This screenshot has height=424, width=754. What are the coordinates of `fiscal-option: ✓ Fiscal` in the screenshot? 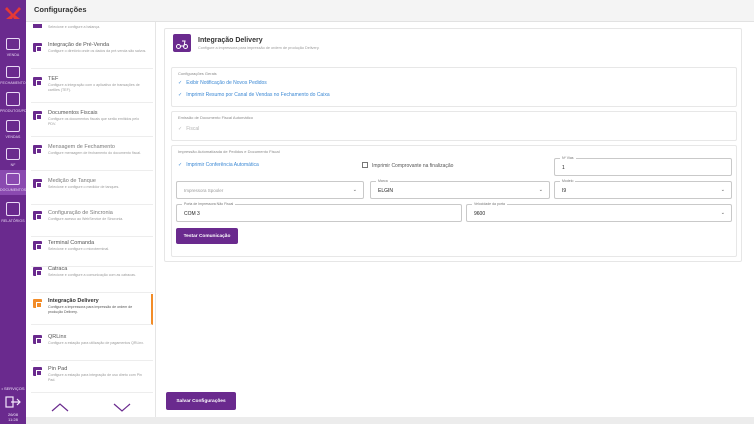 It's located at (188, 129).